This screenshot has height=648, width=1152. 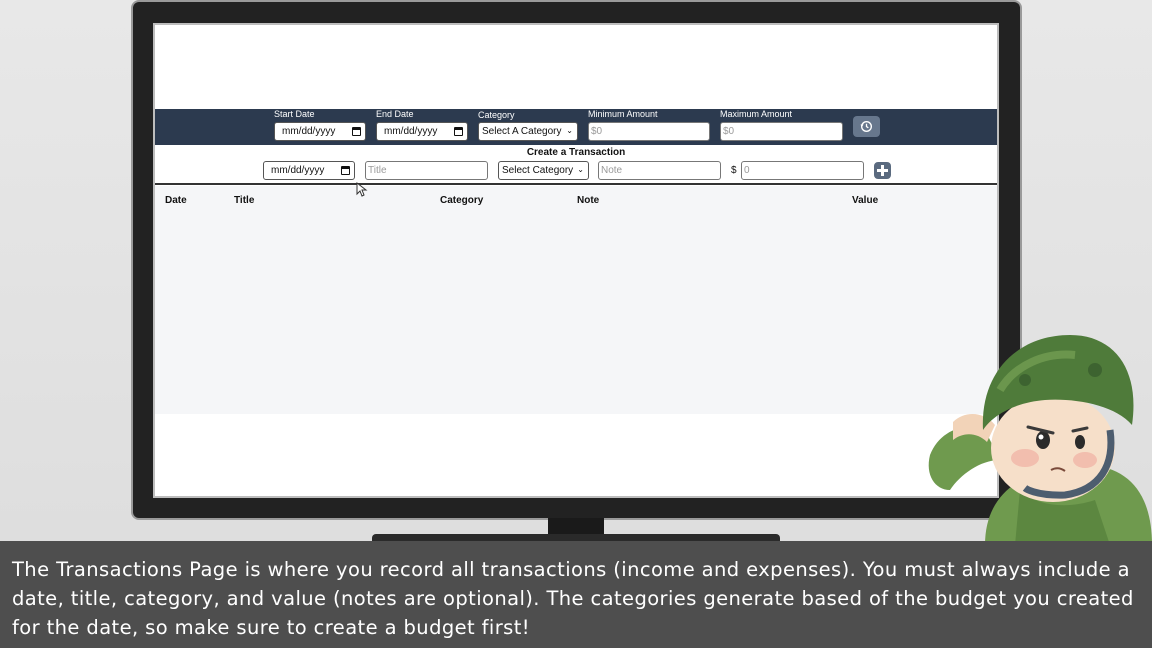 I want to click on create-transaction-title: Create a Transaction, so click(x=576, y=152).